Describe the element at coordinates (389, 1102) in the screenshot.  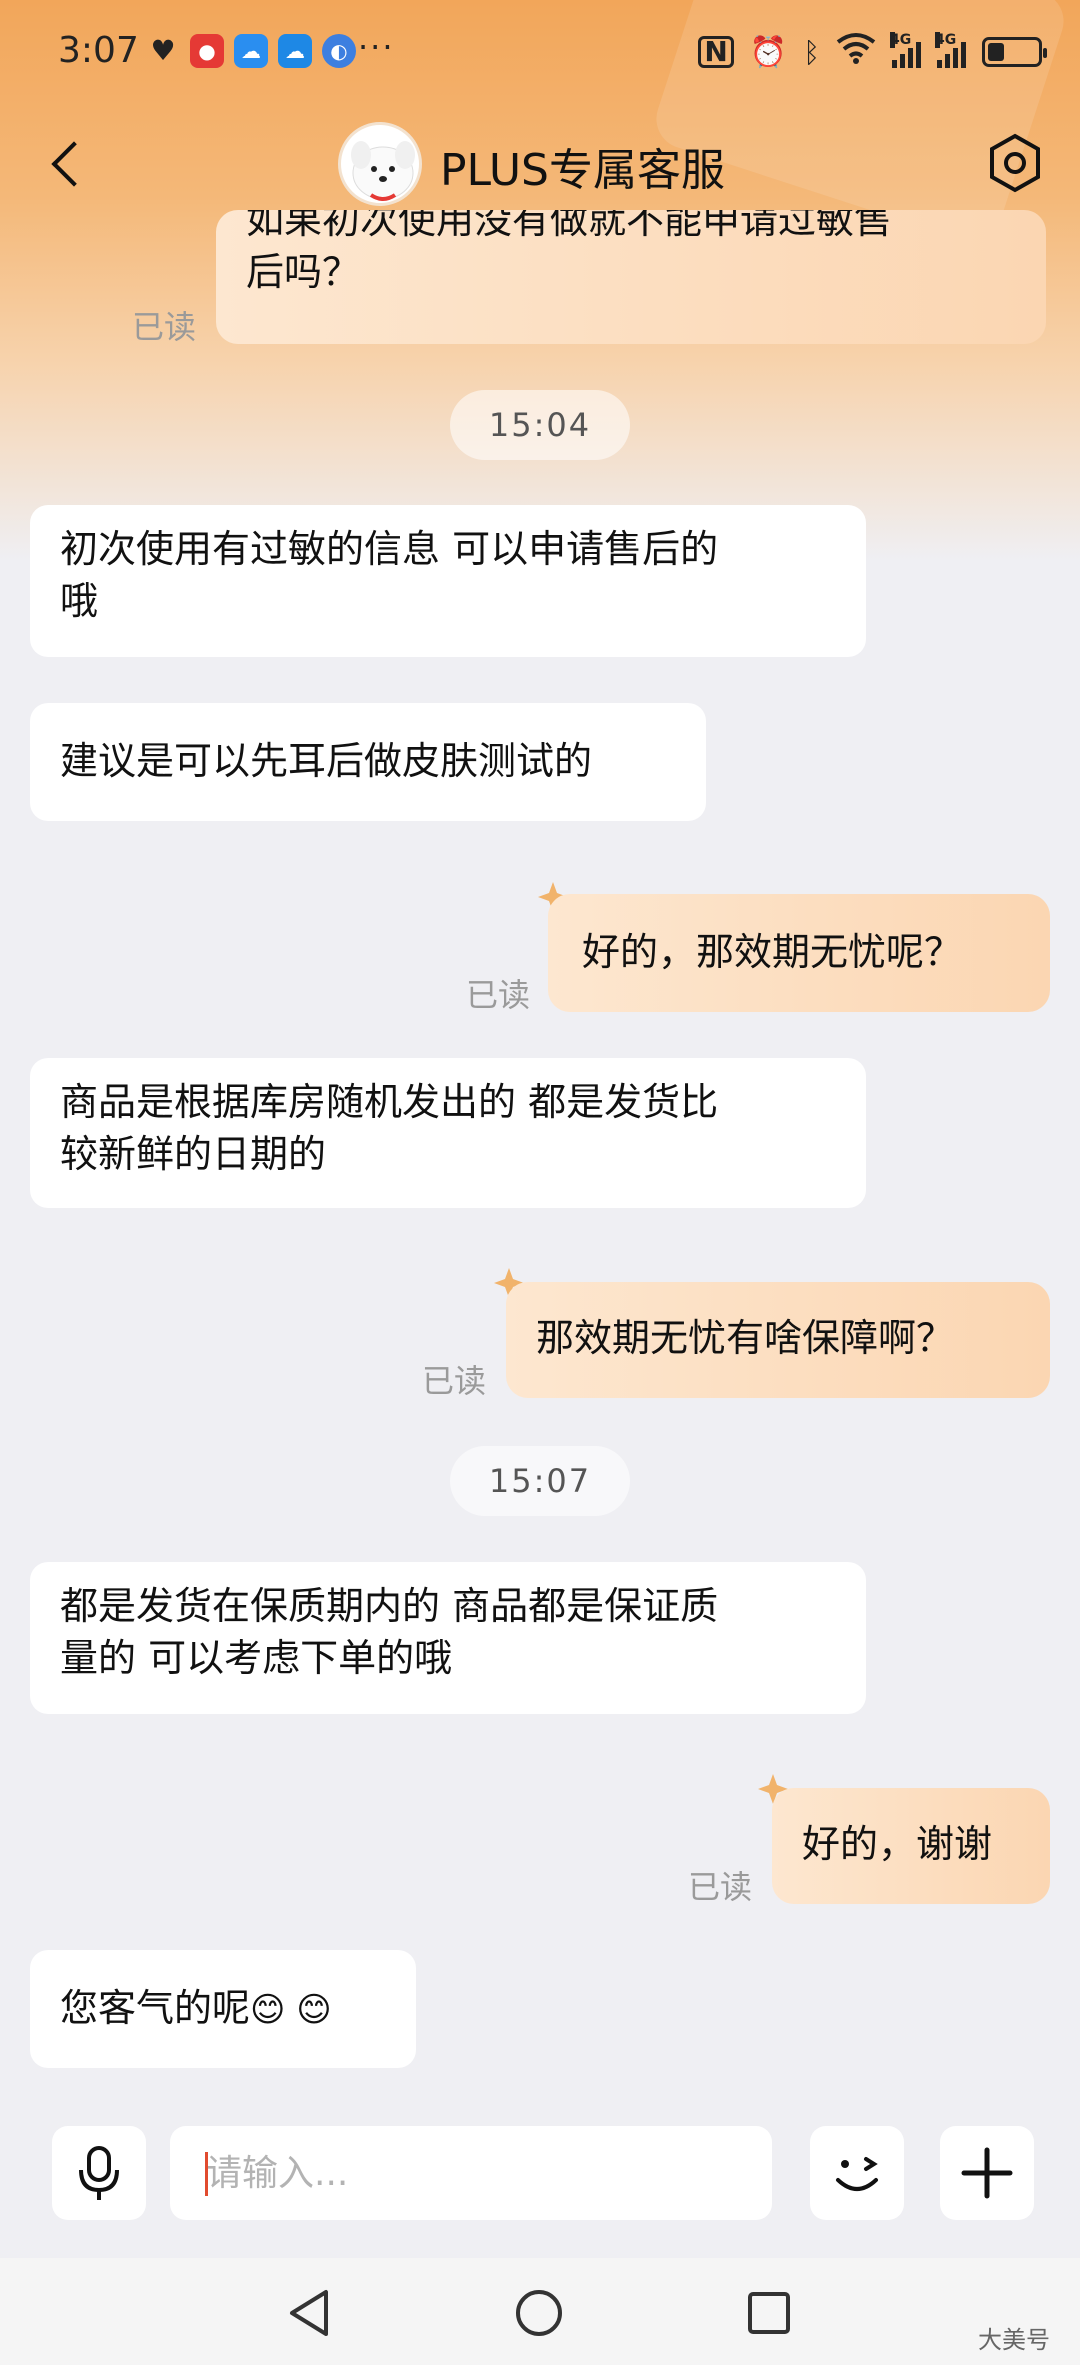
I see `message-text: 商品是根据库房随机发出的 都是发货比` at that location.